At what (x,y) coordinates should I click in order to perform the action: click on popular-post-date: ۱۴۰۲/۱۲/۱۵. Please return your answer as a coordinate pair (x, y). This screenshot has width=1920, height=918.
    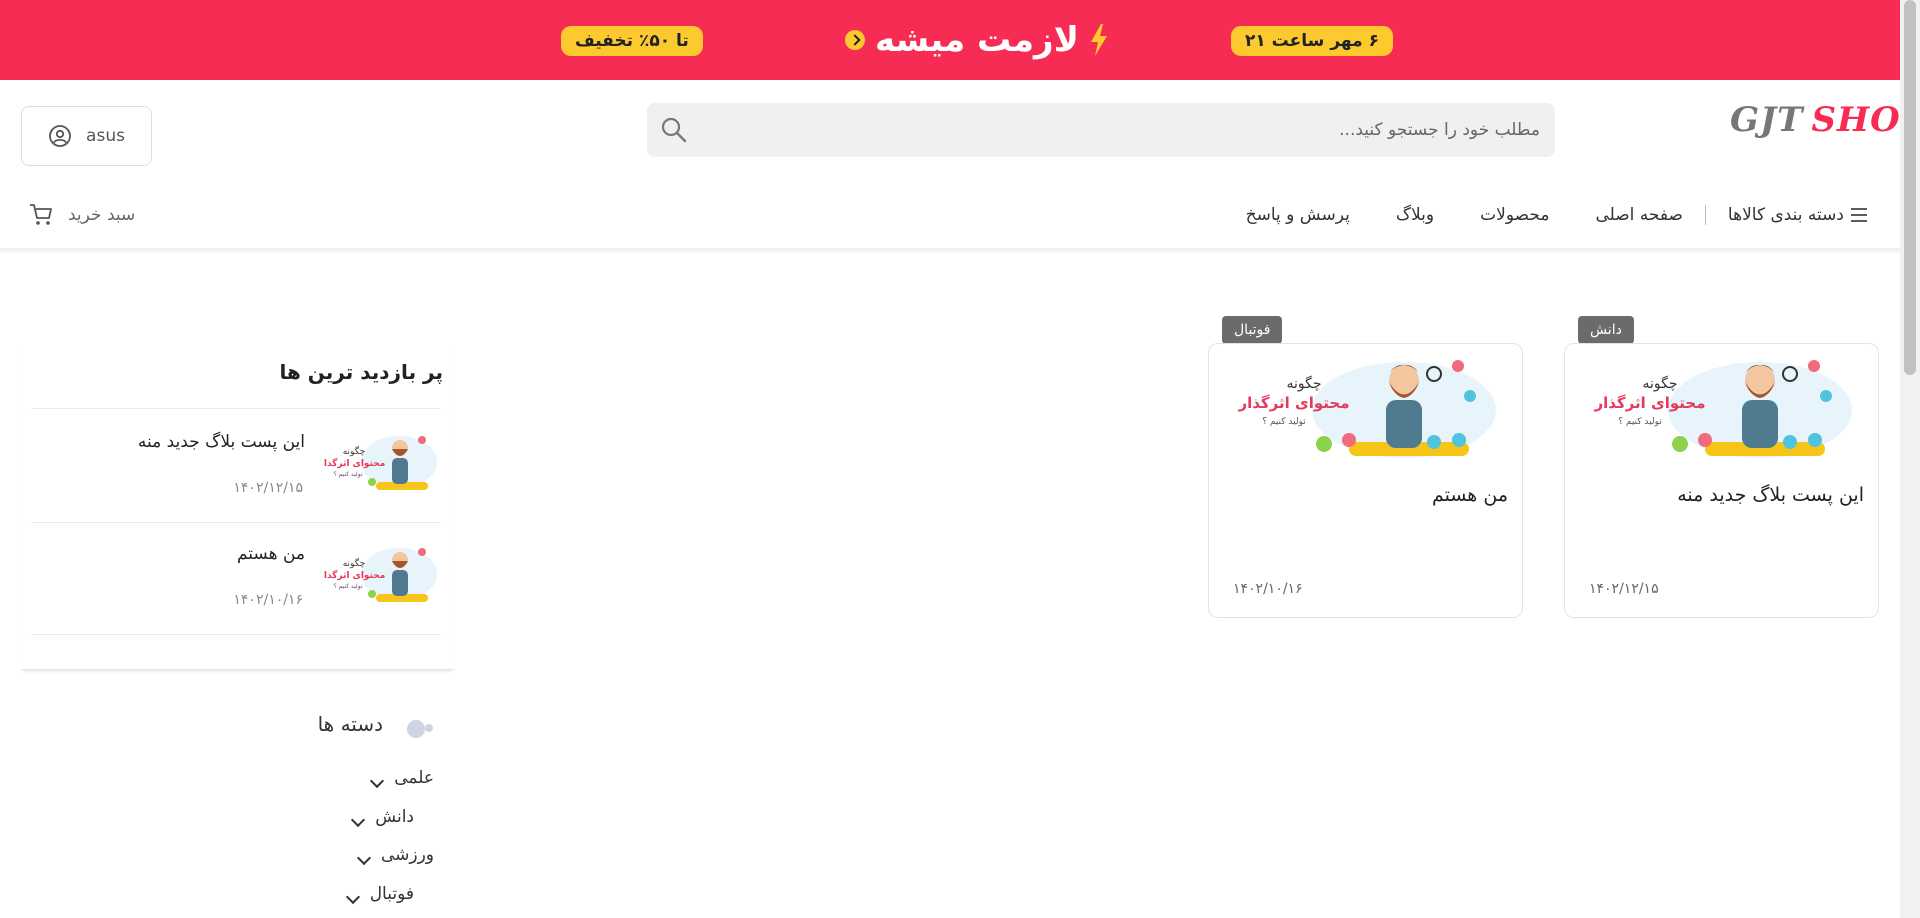
    Looking at the image, I should click on (268, 488).